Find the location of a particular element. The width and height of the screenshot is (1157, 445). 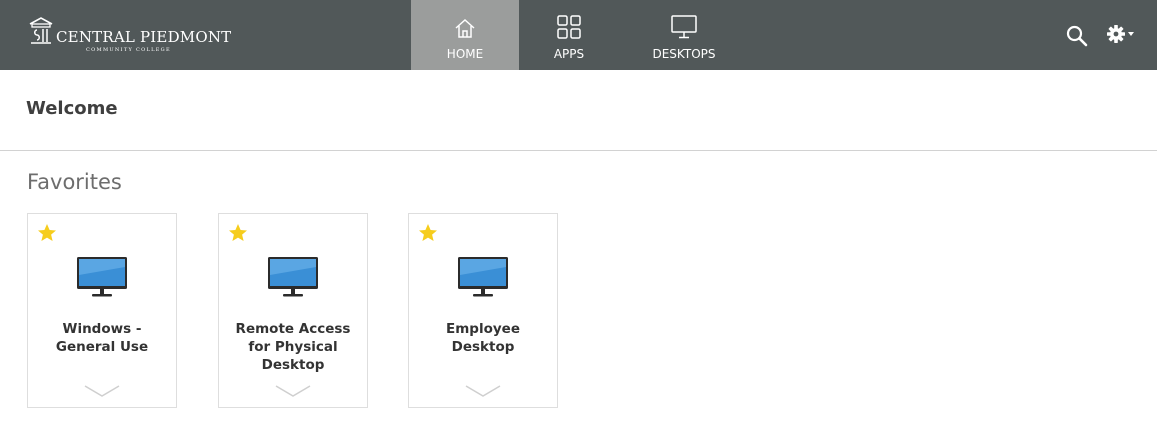

search-icon is located at coordinates (1077, 36).